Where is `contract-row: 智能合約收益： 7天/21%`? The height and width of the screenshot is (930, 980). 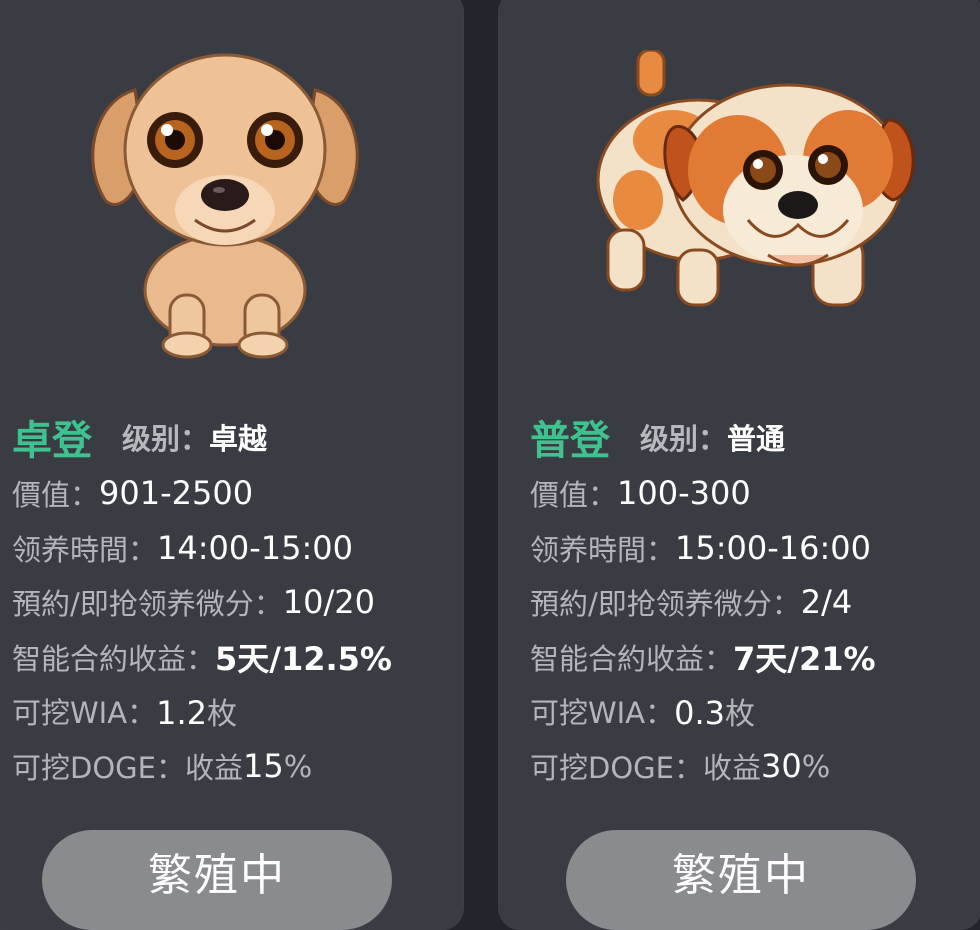
contract-row: 智能合約收益： 7天/21% is located at coordinates (703, 657).